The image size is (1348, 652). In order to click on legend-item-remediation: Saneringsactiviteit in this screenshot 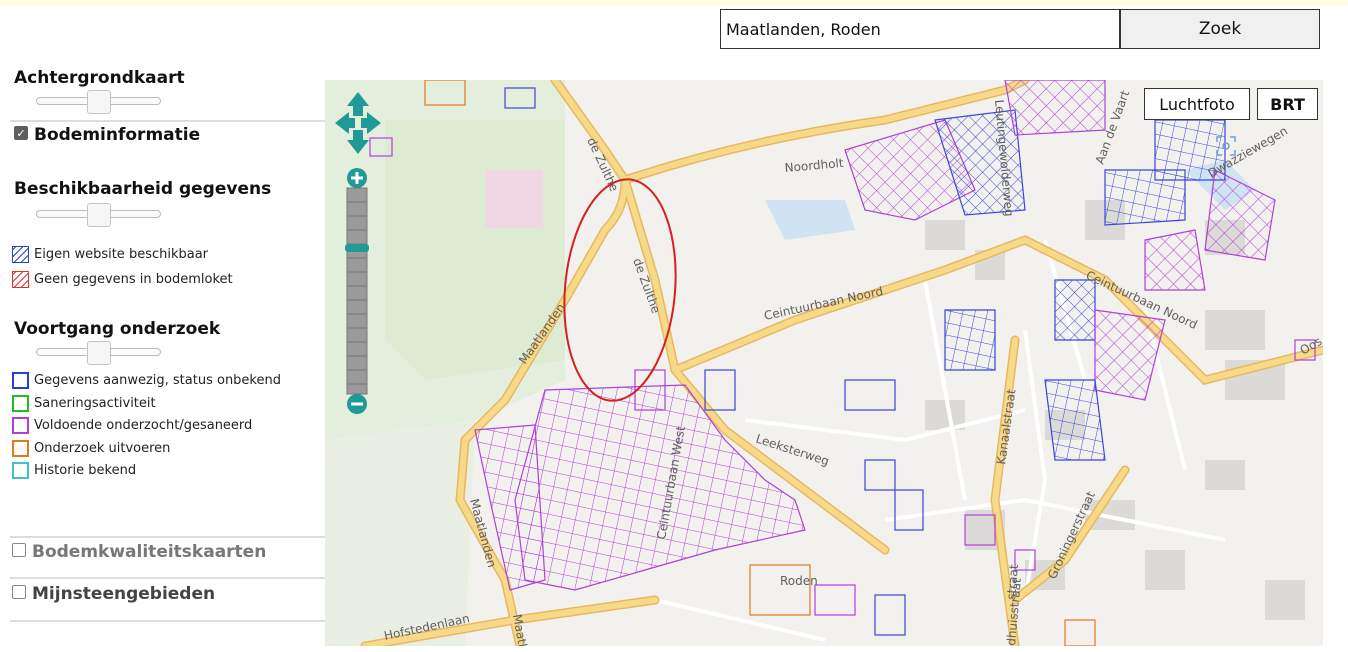, I will do `click(84, 403)`.